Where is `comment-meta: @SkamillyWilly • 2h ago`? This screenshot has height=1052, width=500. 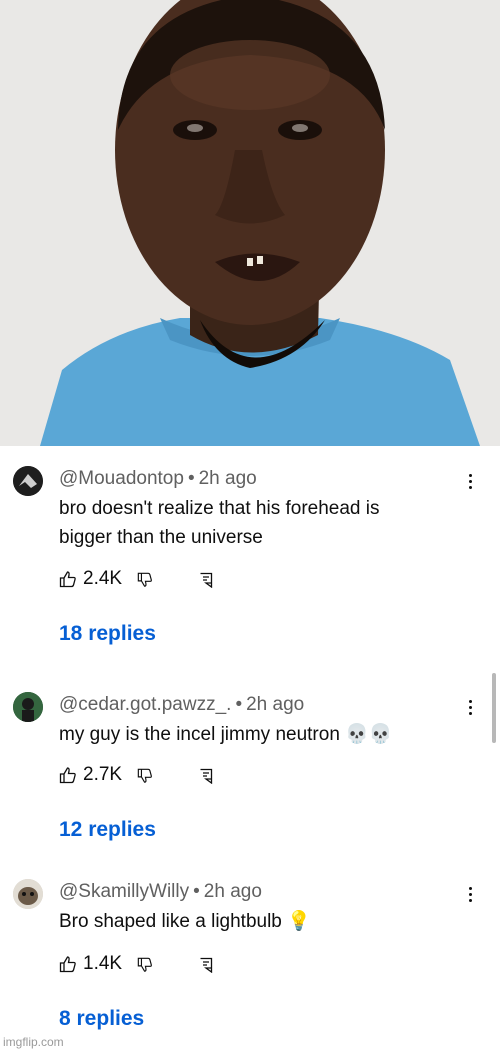
comment-meta: @SkamillyWilly • 2h ago is located at coordinates (160, 892).